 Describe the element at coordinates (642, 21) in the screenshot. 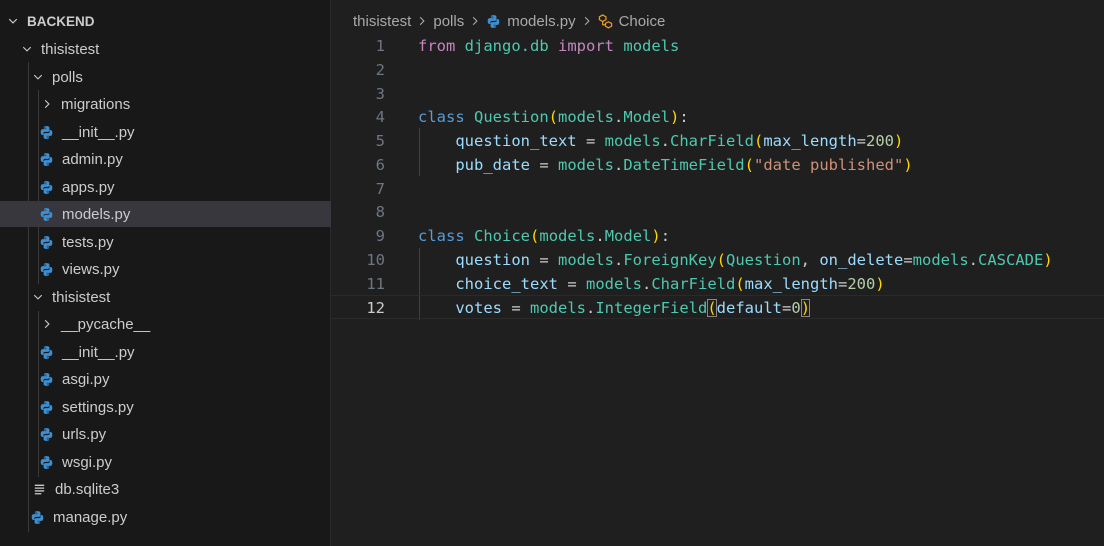

I see `breadcrumb-item-choice: Choice` at that location.